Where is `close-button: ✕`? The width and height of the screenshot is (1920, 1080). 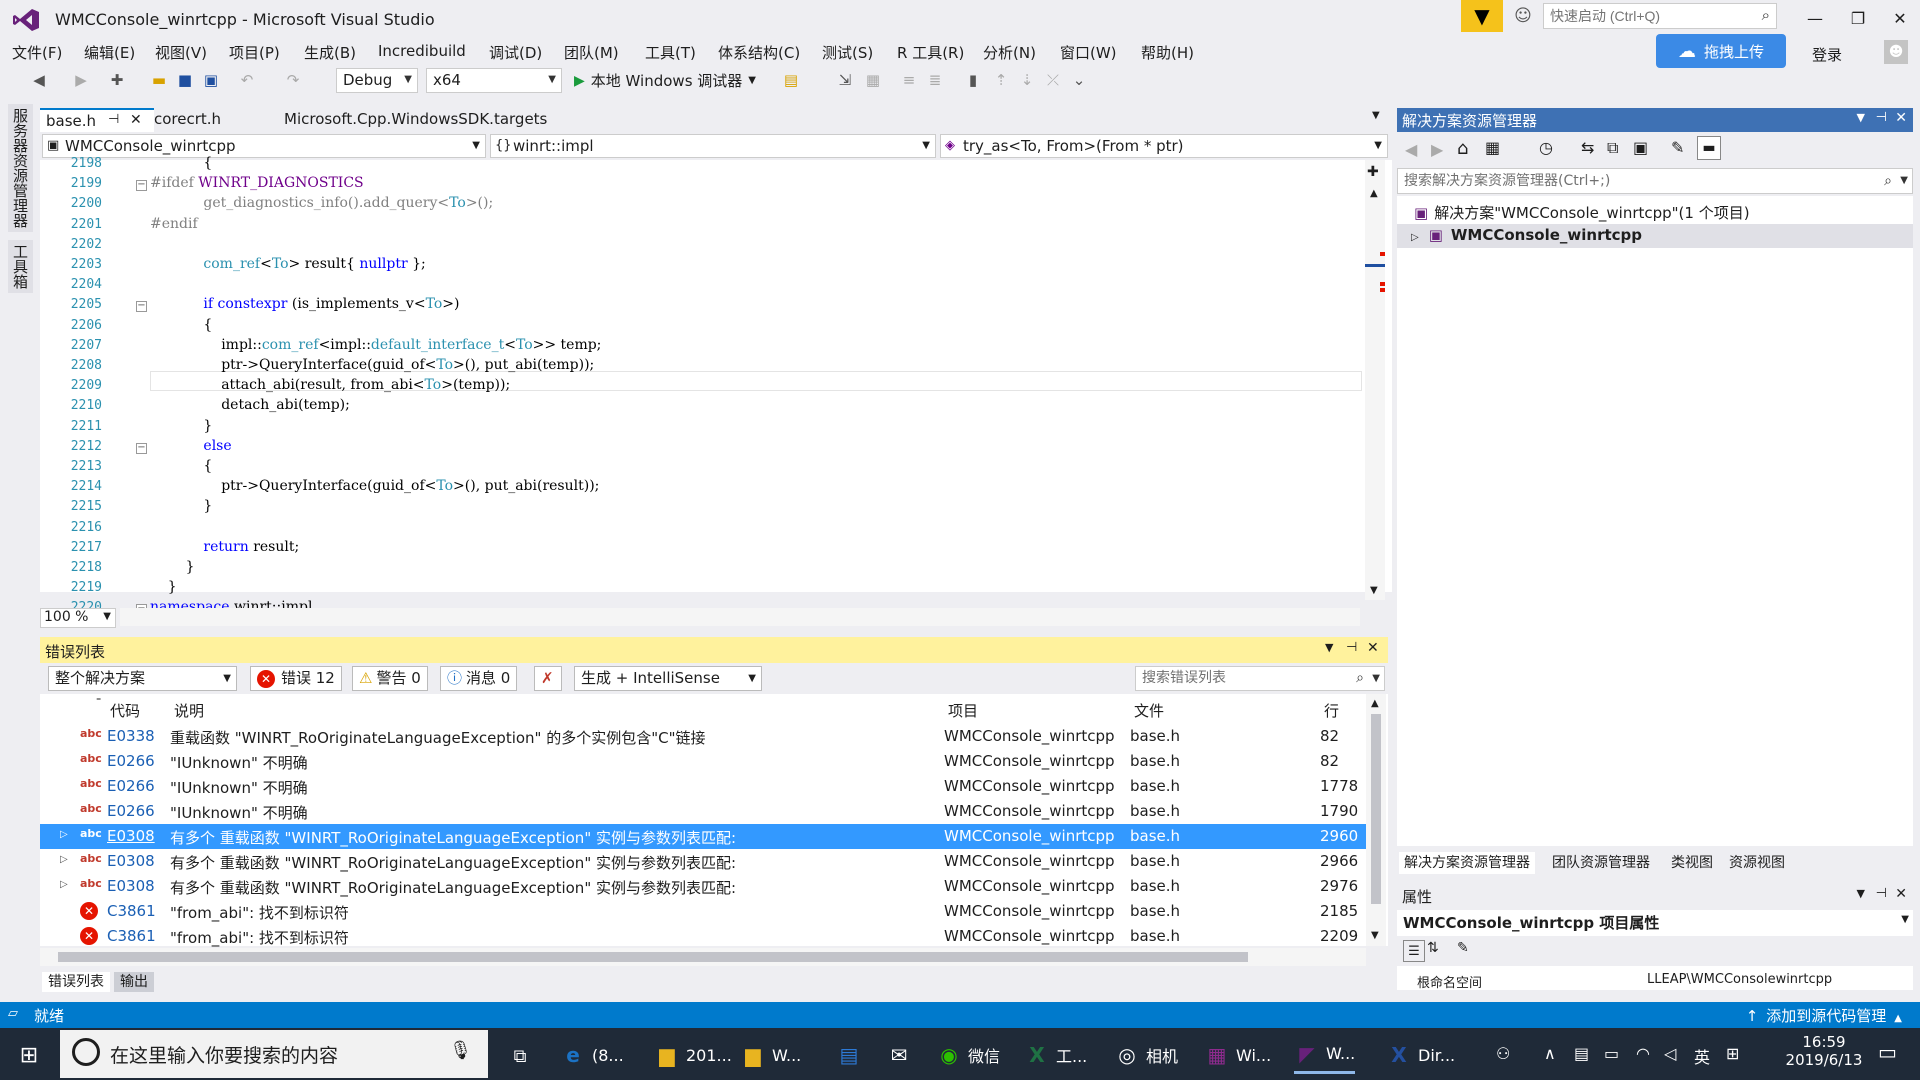
close-button: ✕ is located at coordinates (1900, 18).